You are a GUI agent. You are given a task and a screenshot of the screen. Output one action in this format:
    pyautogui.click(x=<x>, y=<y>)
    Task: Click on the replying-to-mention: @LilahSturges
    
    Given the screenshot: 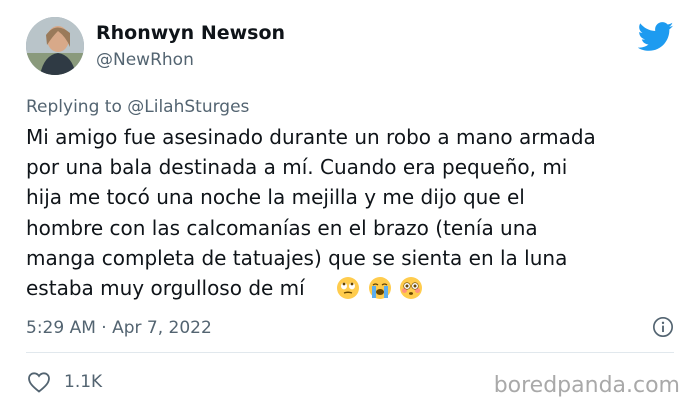 What is the action you would take?
    pyautogui.click(x=188, y=107)
    